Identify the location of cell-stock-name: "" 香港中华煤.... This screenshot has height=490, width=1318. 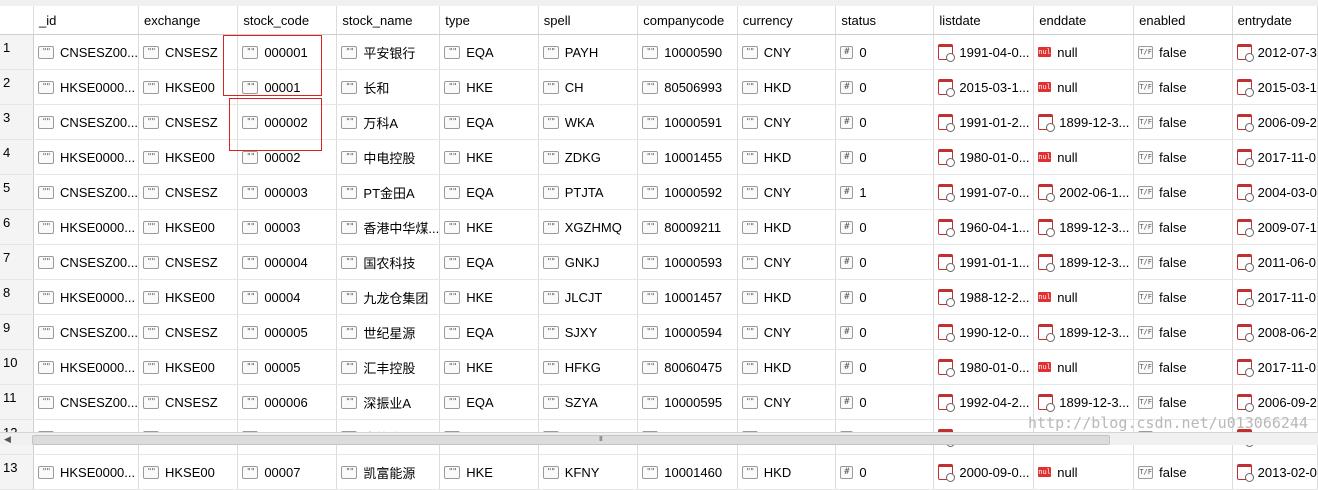
(388, 227).